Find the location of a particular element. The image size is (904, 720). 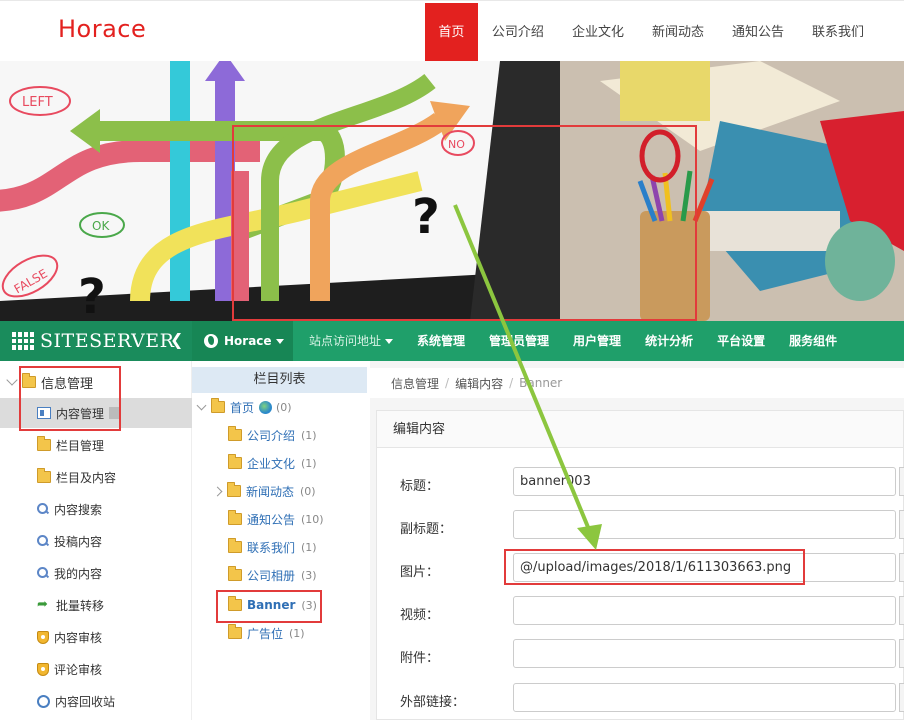

site-nav-home: 首页 is located at coordinates (451, 32).